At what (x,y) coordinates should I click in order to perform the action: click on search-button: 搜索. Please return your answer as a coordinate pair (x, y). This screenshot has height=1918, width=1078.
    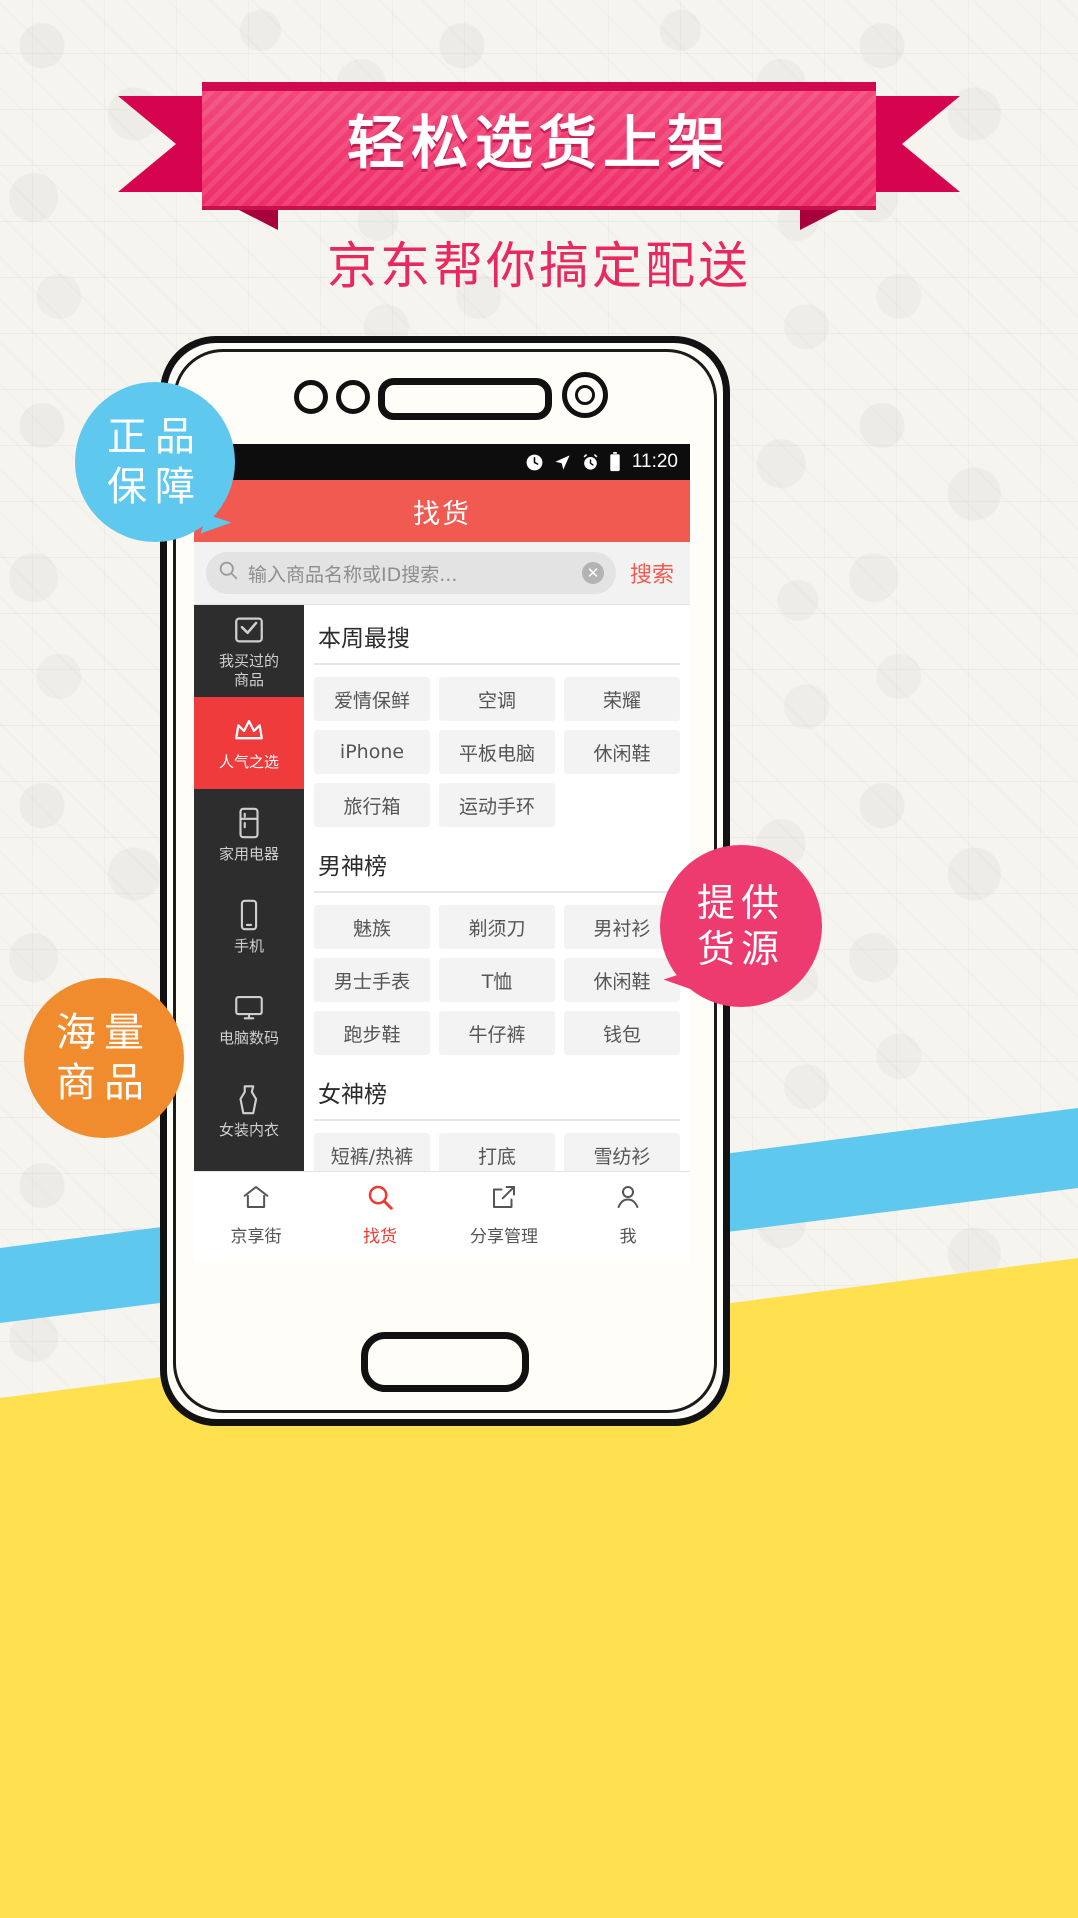
    Looking at the image, I should click on (652, 573).